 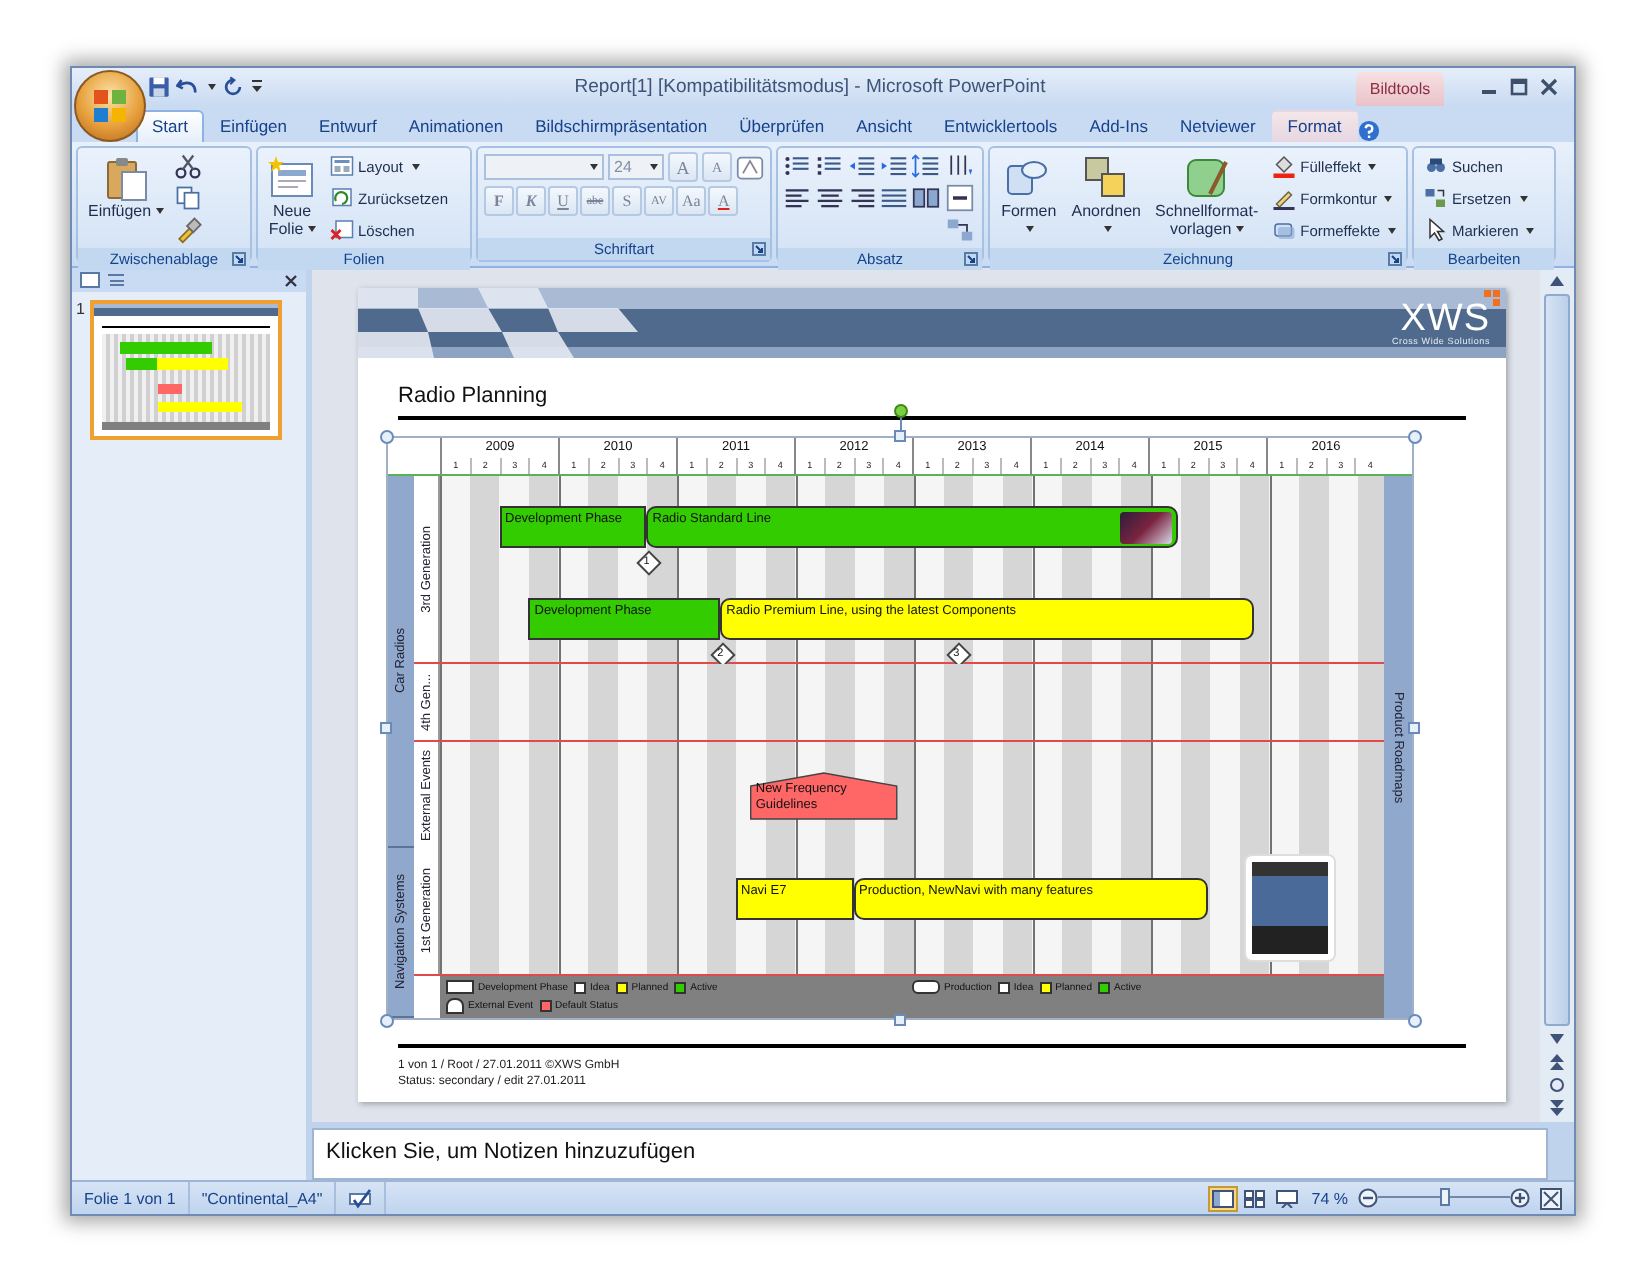 I want to click on ribbon-tab: Entwurf, so click(x=348, y=126).